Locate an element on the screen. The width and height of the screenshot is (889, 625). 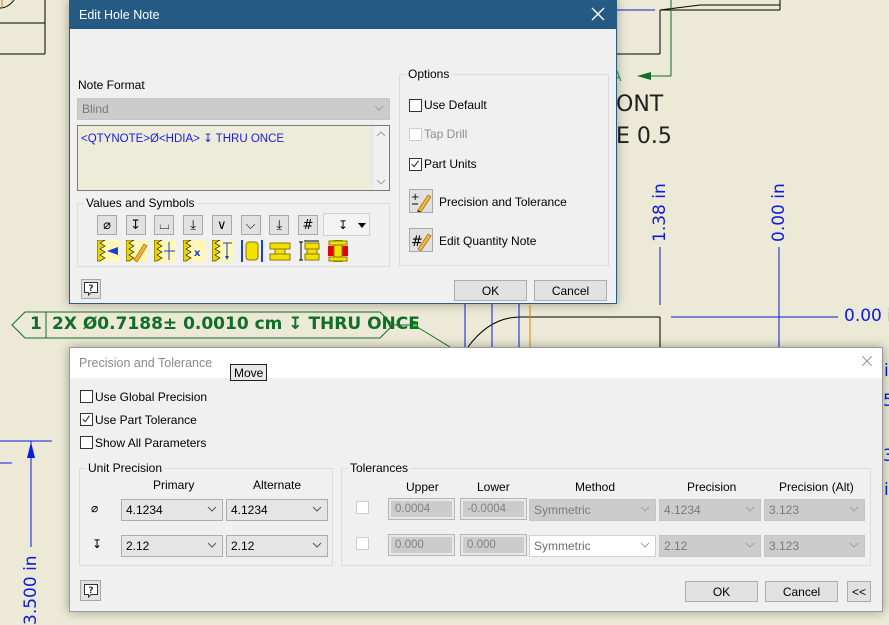
tap-drill-label: Tap Drill is located at coordinates (446, 134).